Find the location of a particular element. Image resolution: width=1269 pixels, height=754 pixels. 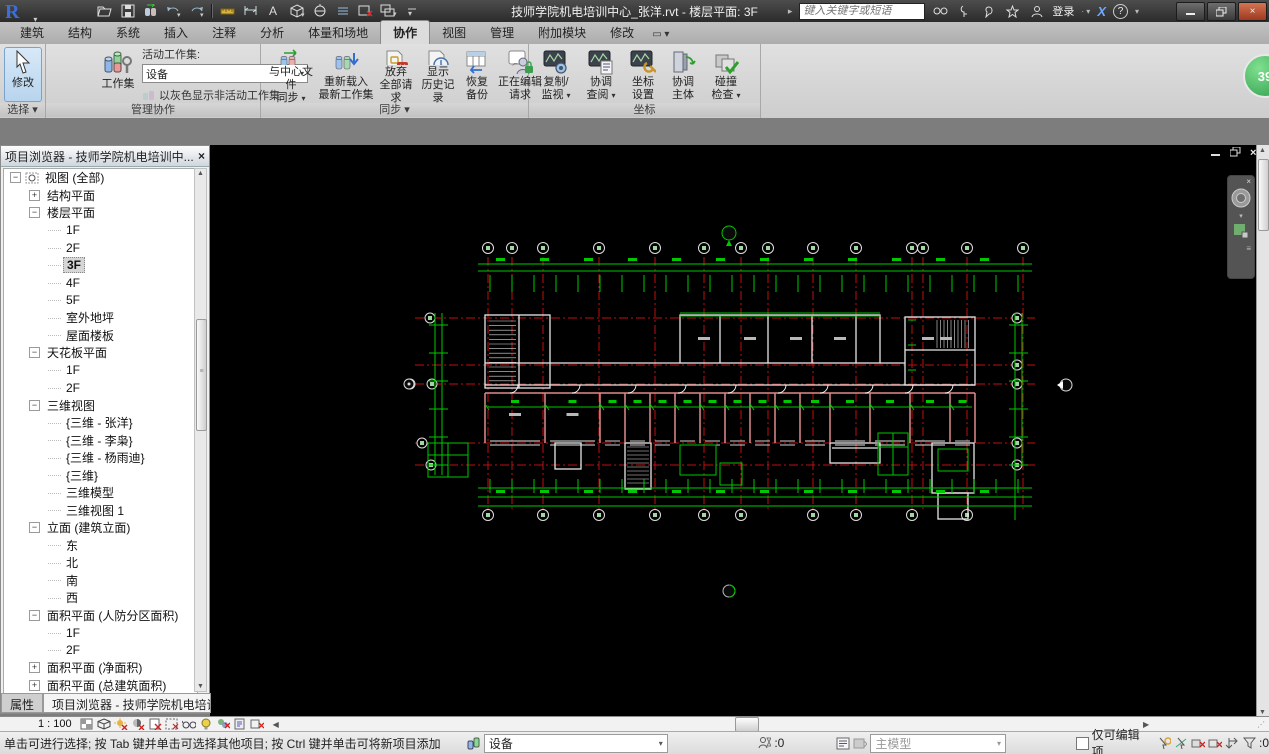

save-icon is located at coordinates (127, 10).